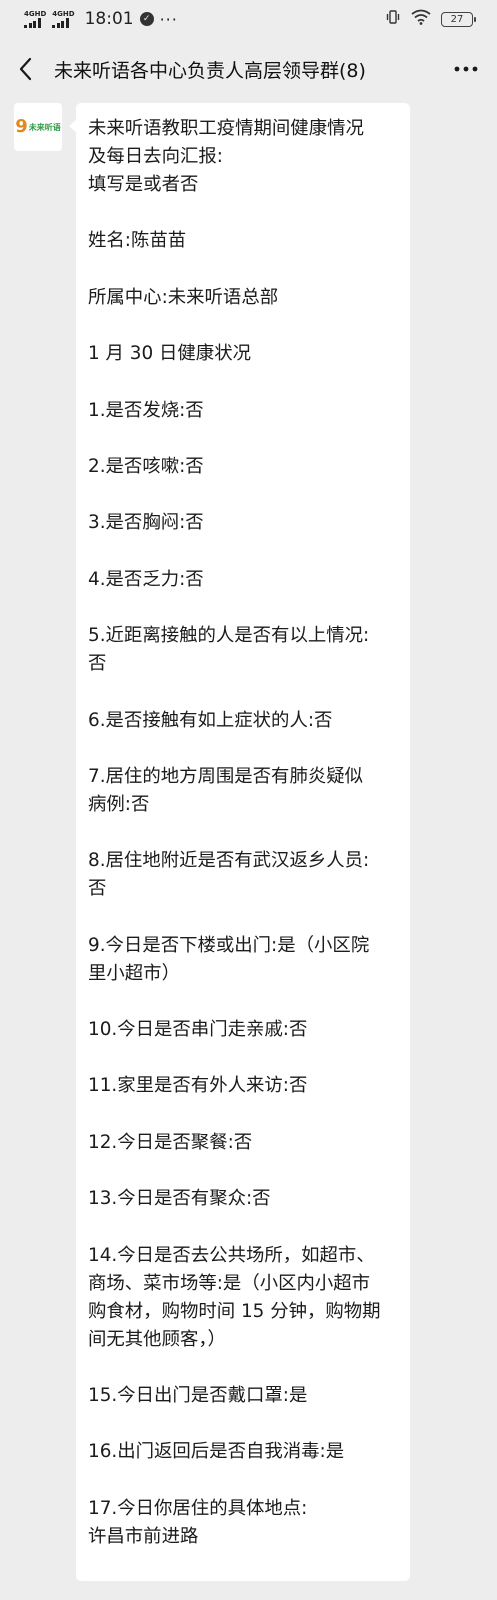 The image size is (497, 1600). I want to click on message-line: 商场、菜市场等:是（小区内小超市, so click(229, 1283).